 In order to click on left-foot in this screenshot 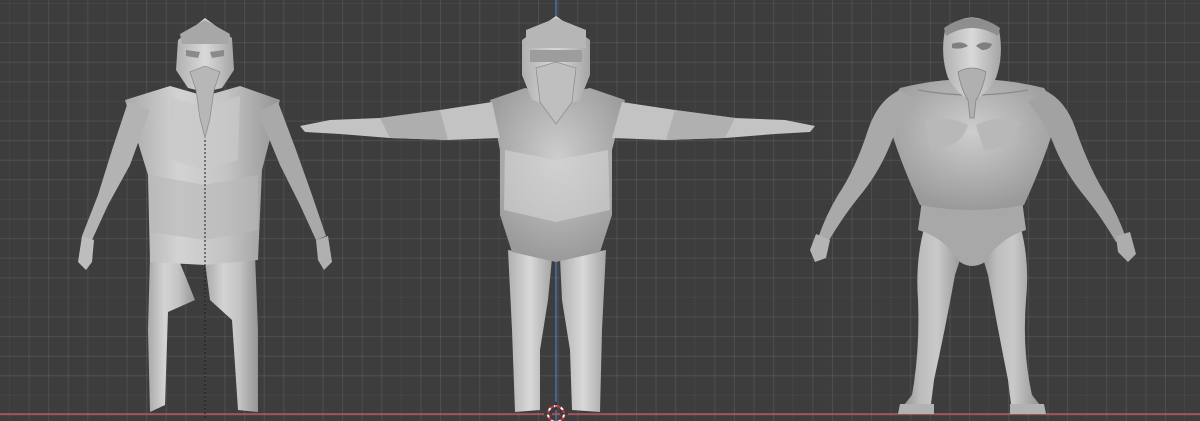, I will do `click(916, 409)`.